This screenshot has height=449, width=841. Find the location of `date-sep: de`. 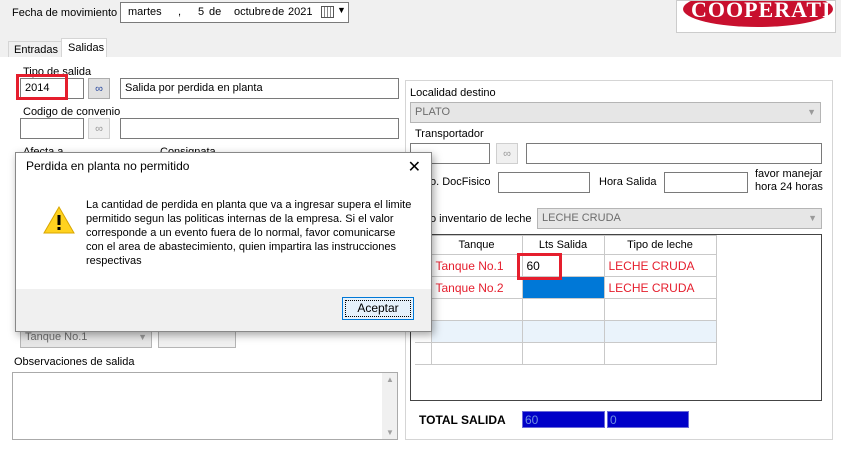

date-sep: de is located at coordinates (215, 12).